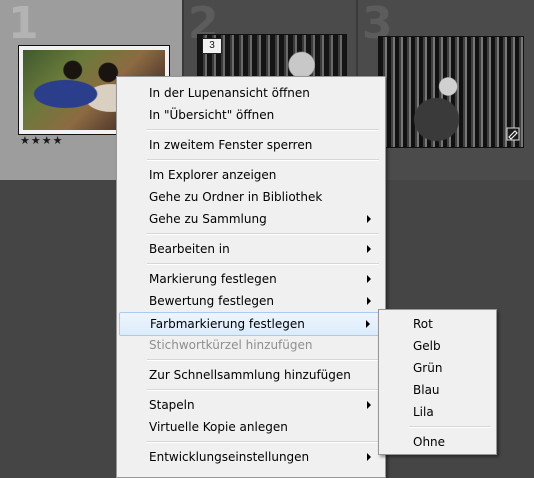 The height and width of the screenshot is (478, 534). I want to click on menu-item-add-to-quick-collection: Zur Schnellsammlung hinzufügen, so click(250, 375).